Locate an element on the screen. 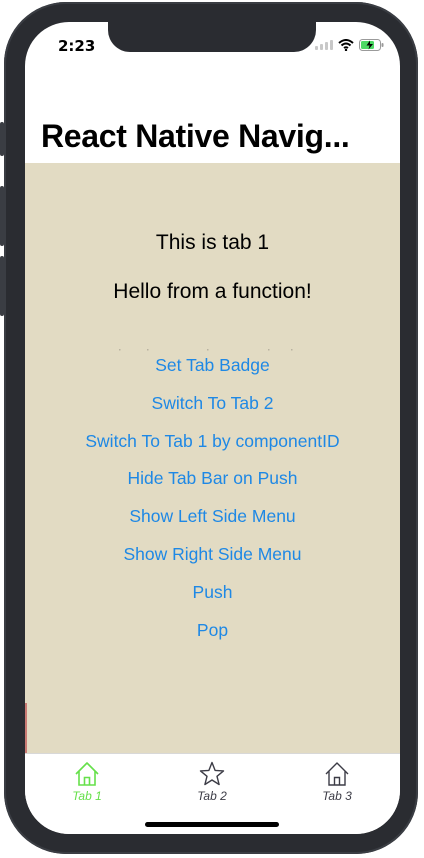 Image resolution: width=424 pixels, height=858 pixels. pop-button: Pop is located at coordinates (212, 631).